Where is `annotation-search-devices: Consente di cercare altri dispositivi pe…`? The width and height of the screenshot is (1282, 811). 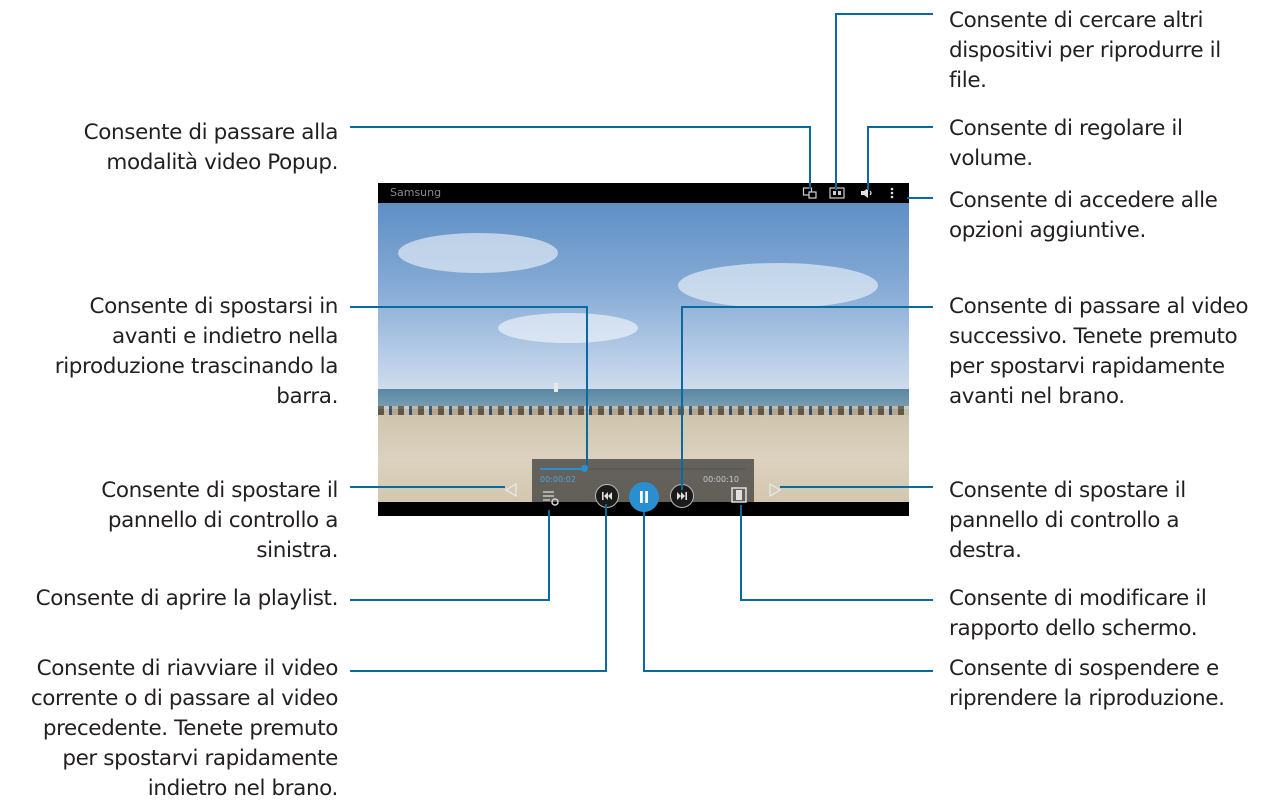
annotation-search-devices: Consente di cercare altri dispositivi pe… is located at coordinates (1085, 50).